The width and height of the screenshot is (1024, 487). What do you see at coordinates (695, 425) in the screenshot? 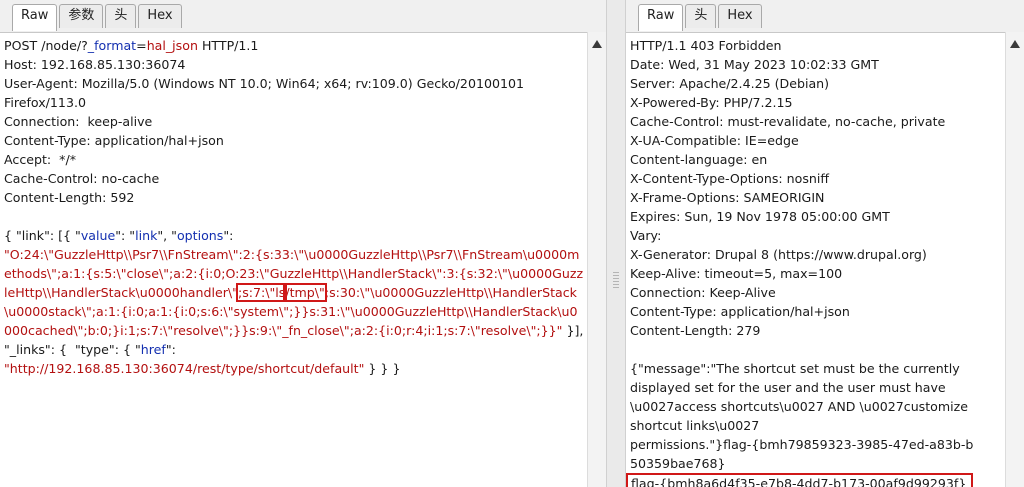
I see `response-body-line: shortcut links\u0027` at bounding box center [695, 425].